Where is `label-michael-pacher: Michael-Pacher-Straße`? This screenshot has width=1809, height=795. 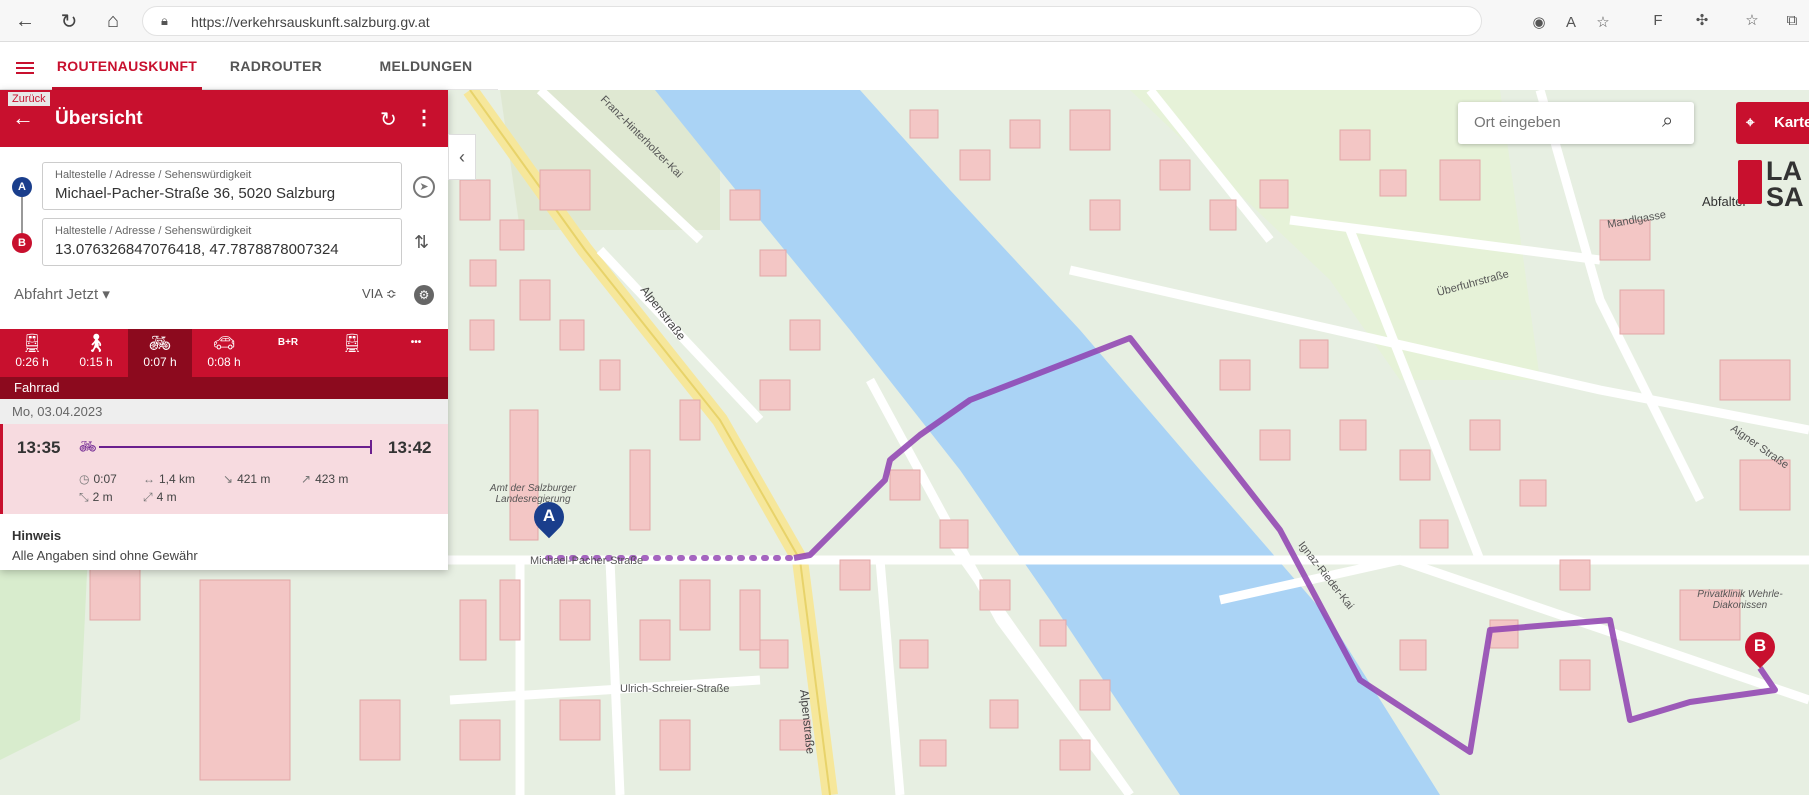 label-michael-pacher: Michael-Pacher-Straße is located at coordinates (586, 561).